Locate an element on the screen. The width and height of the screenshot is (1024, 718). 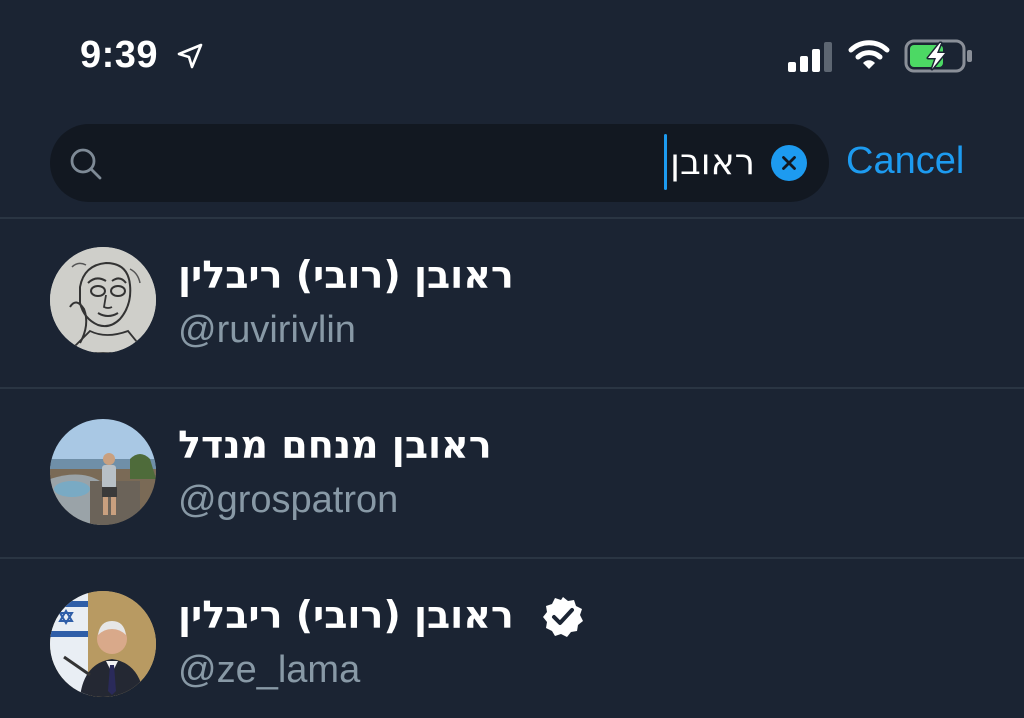
status-time: 9:39 is located at coordinates (119, 55).